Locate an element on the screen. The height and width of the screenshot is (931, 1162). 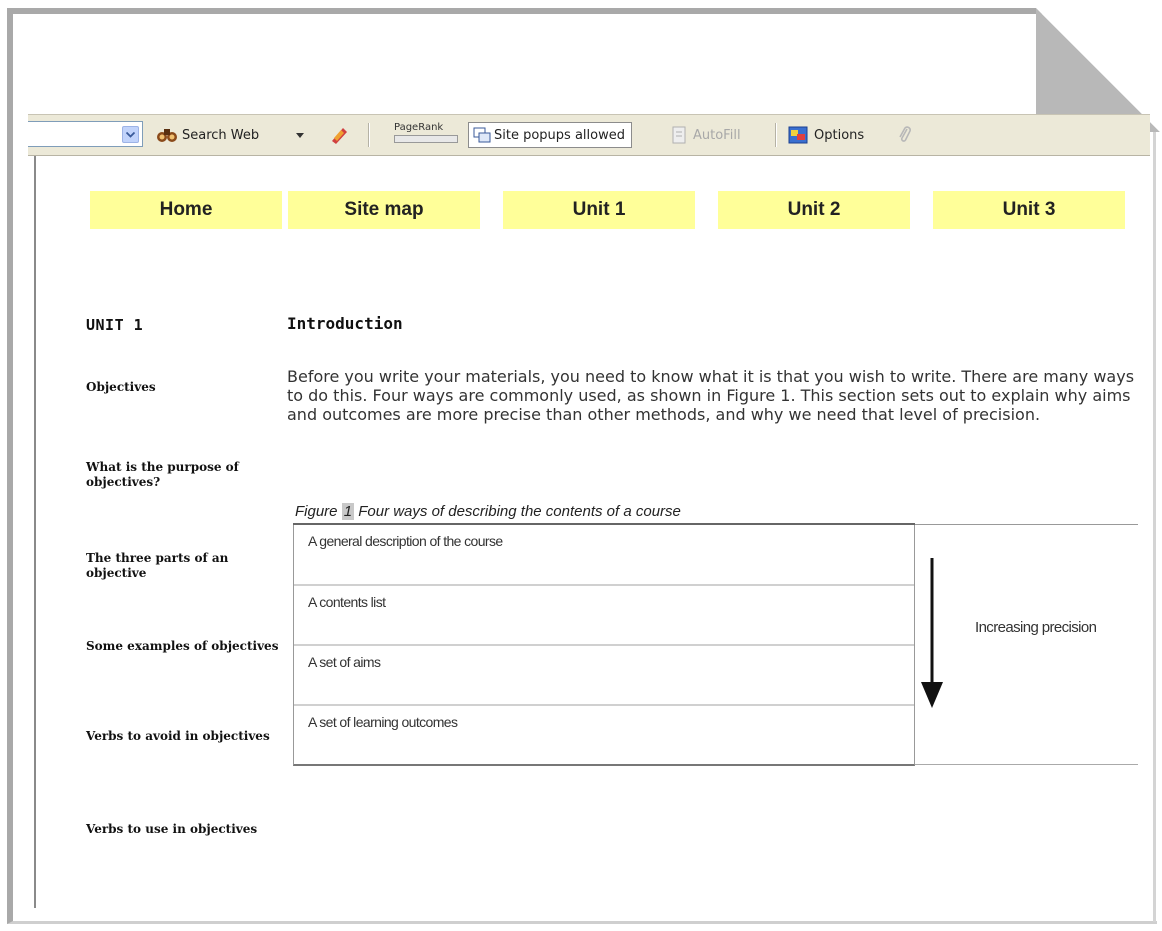
options-label: Options is located at coordinates (839, 135).